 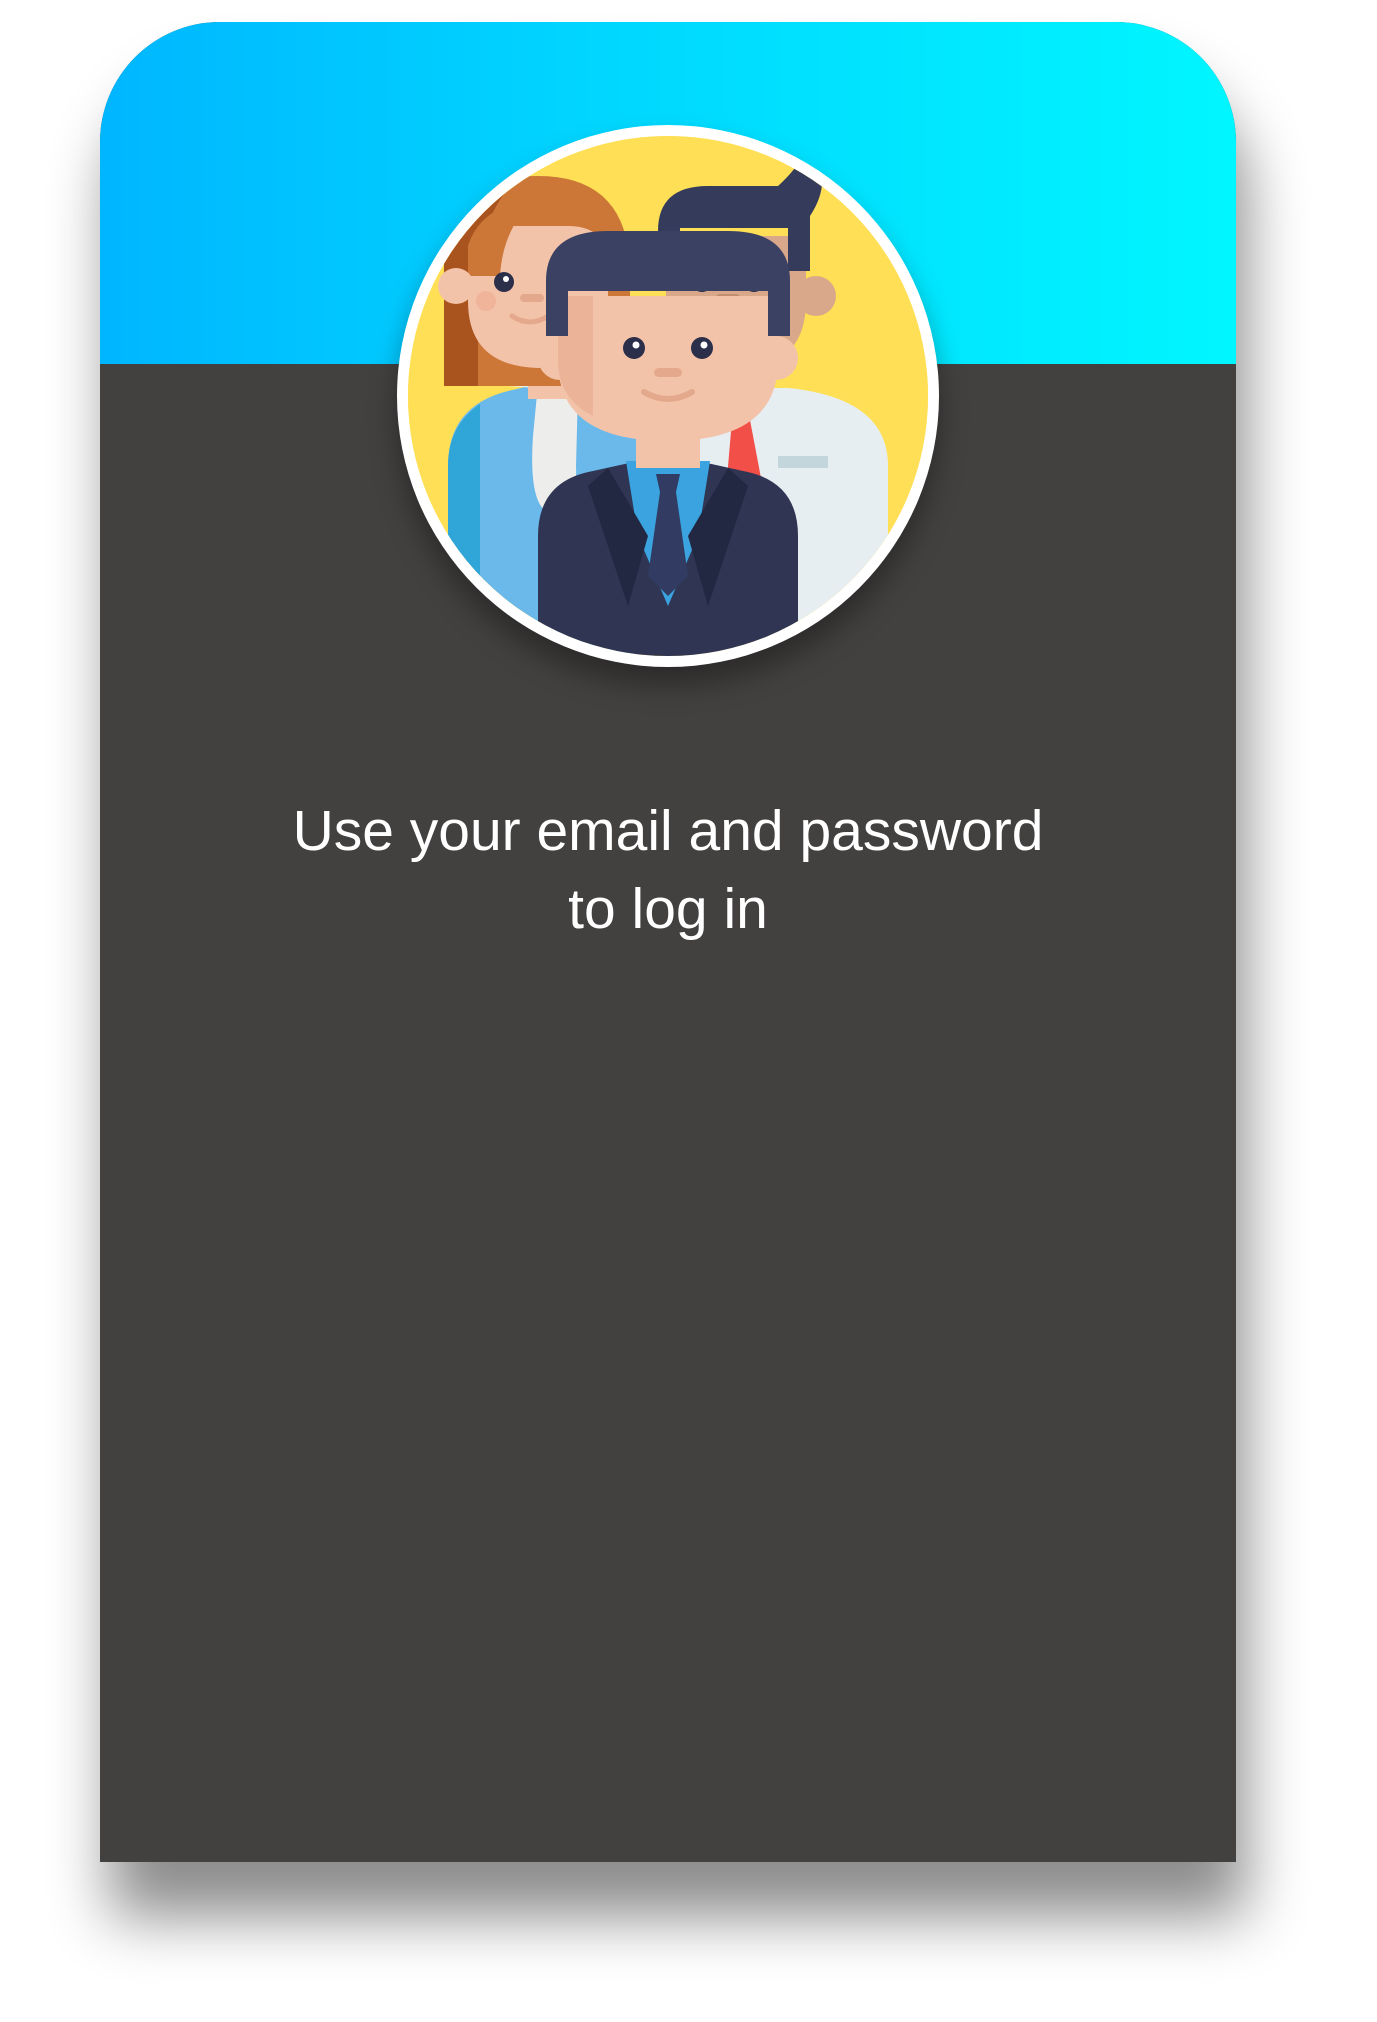 What do you see at coordinates (668, 870) in the screenshot?
I see `login-instruction-text: Use your email and password to log in` at bounding box center [668, 870].